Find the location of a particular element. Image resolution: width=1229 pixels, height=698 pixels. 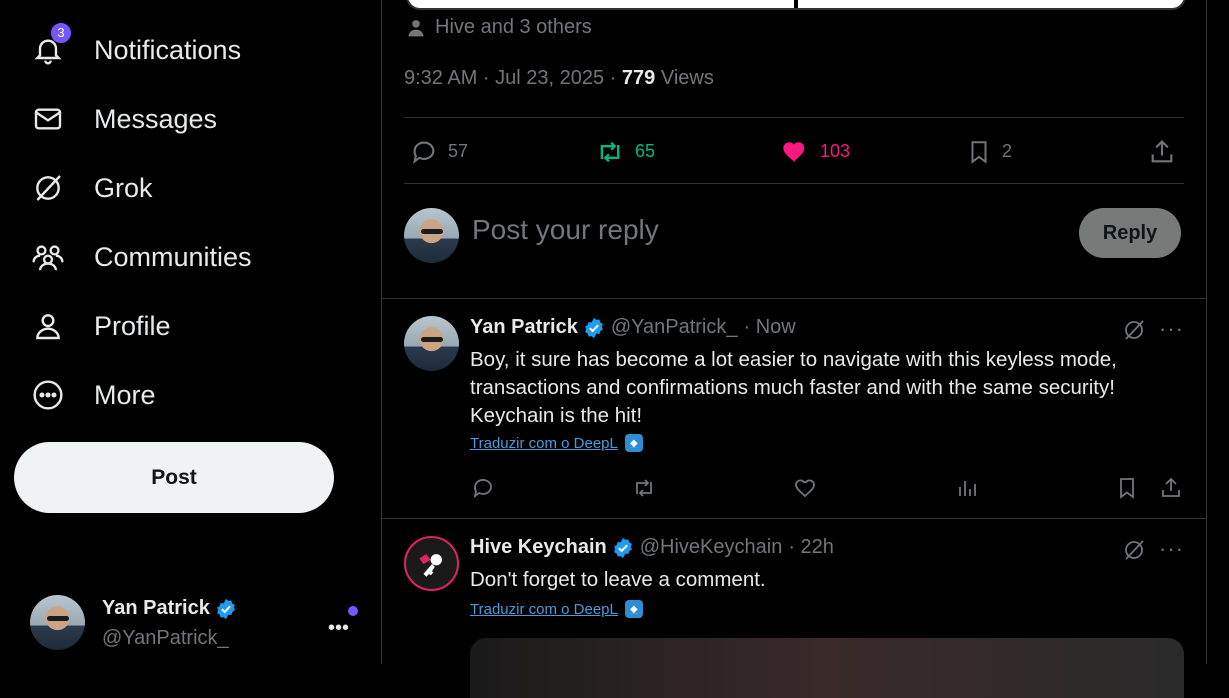

reply-count: 57 is located at coordinates (458, 151).